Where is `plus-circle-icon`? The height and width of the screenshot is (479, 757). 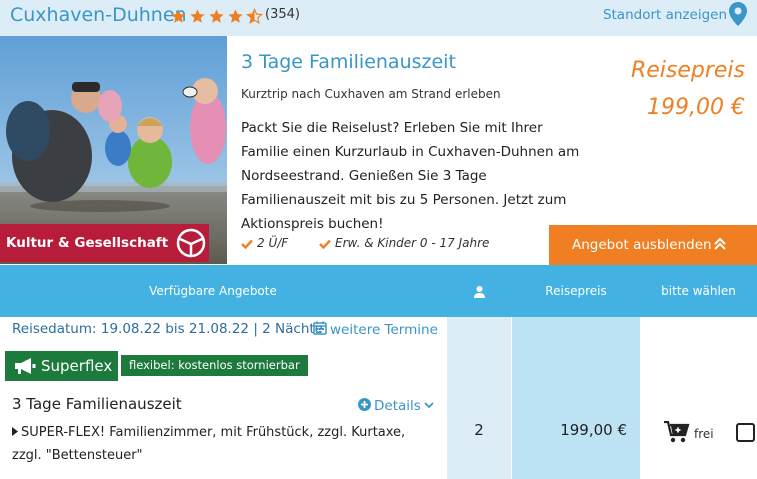
plus-circle-icon is located at coordinates (364, 404).